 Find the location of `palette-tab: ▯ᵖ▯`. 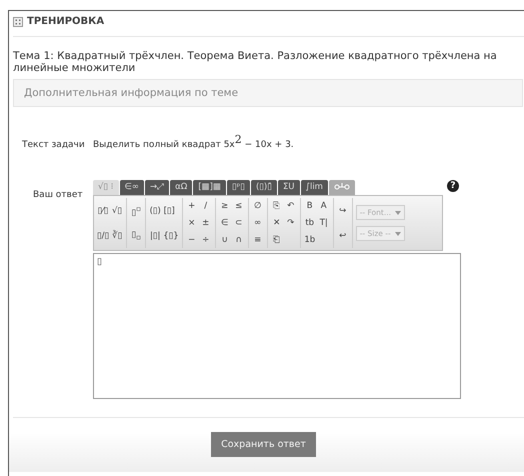

palette-tab: ▯ᵖ▯ is located at coordinates (238, 187).